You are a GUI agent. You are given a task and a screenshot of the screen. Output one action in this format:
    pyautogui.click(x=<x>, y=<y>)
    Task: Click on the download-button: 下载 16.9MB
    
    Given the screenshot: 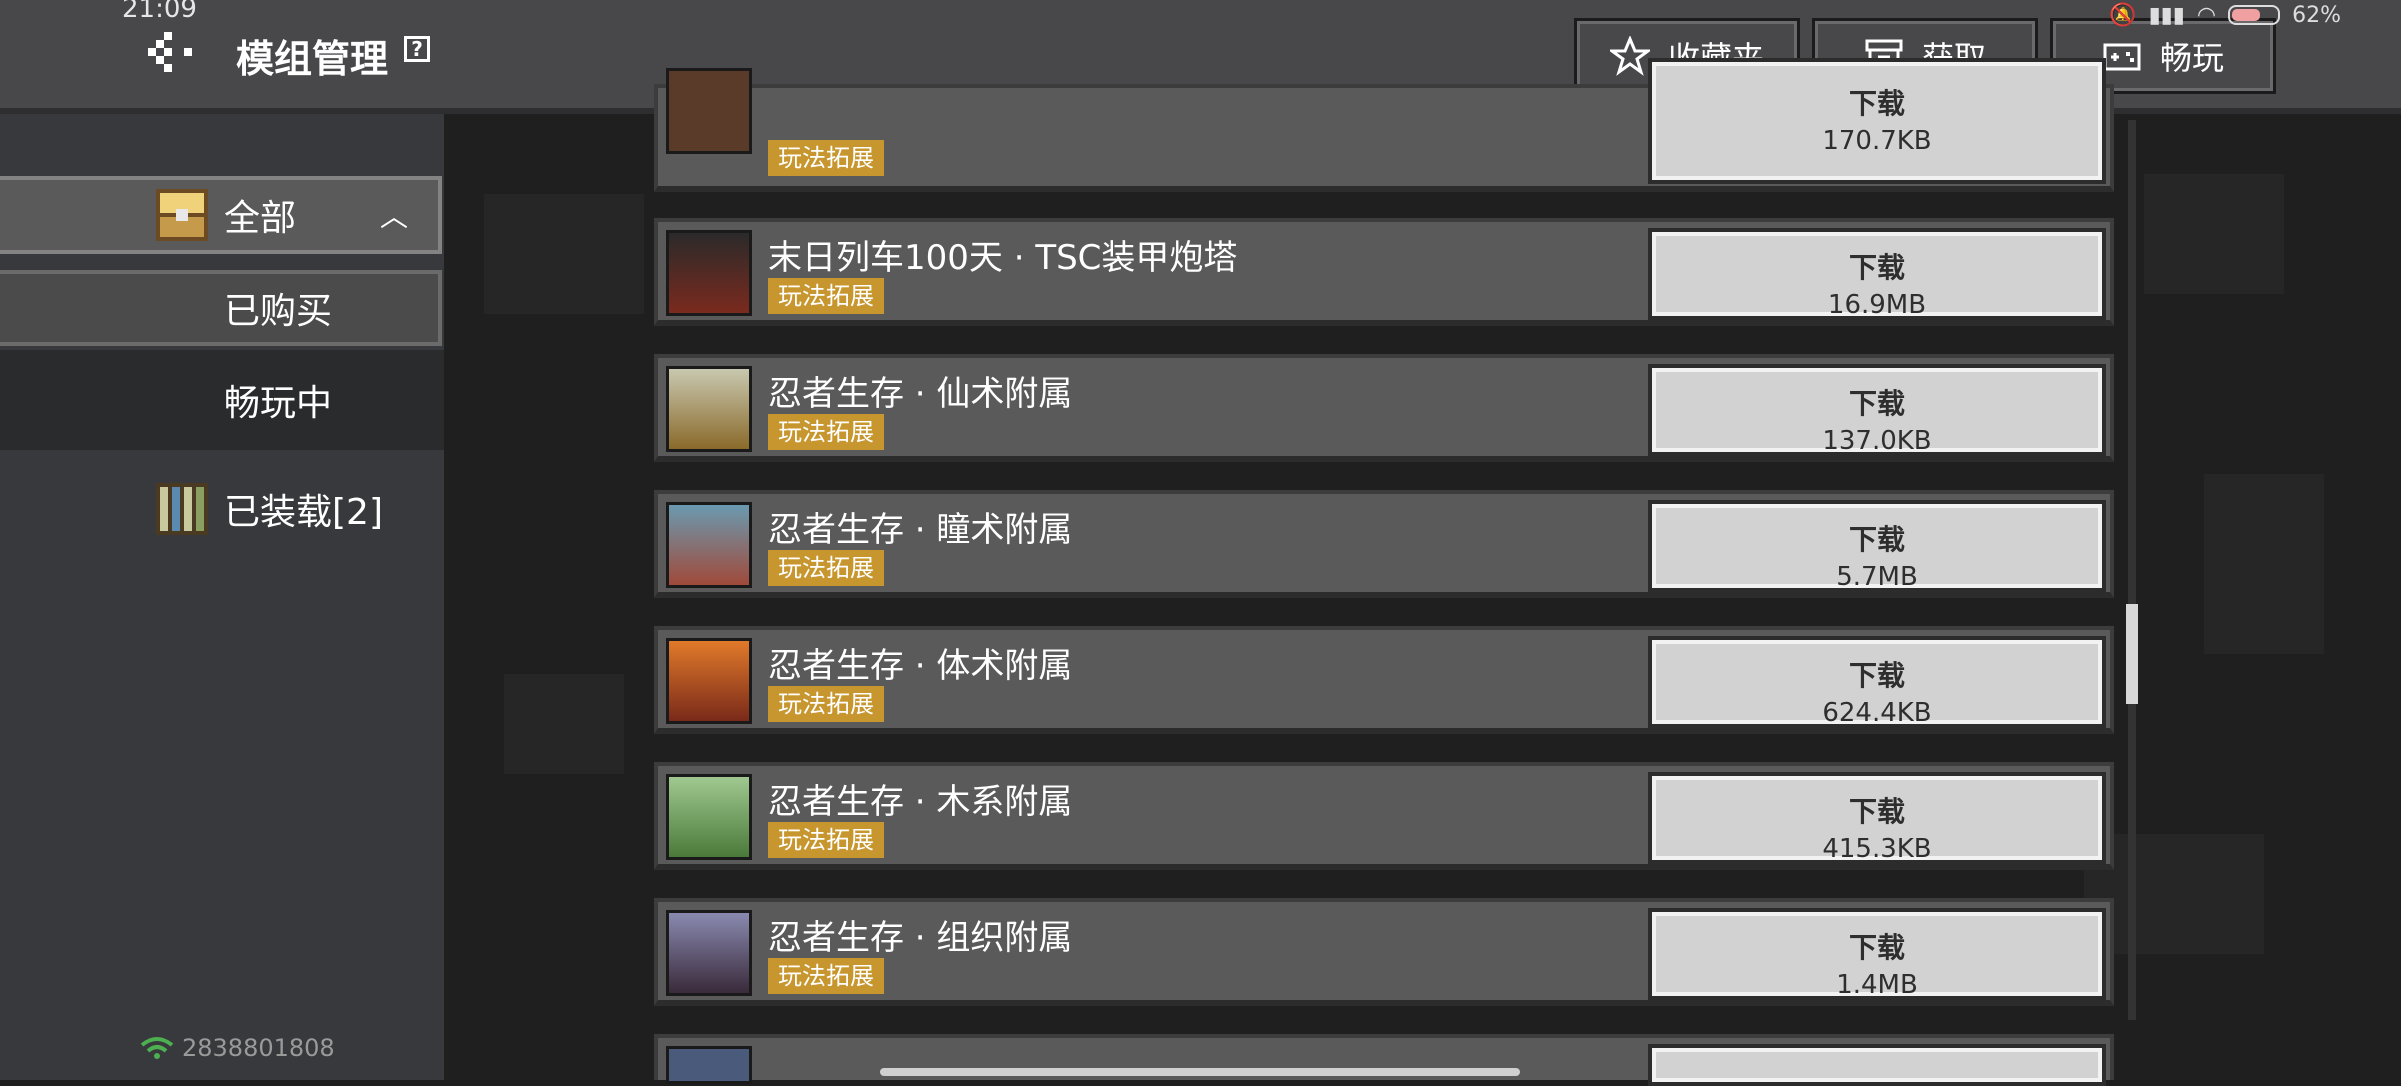 What is the action you would take?
    pyautogui.click(x=1877, y=274)
    